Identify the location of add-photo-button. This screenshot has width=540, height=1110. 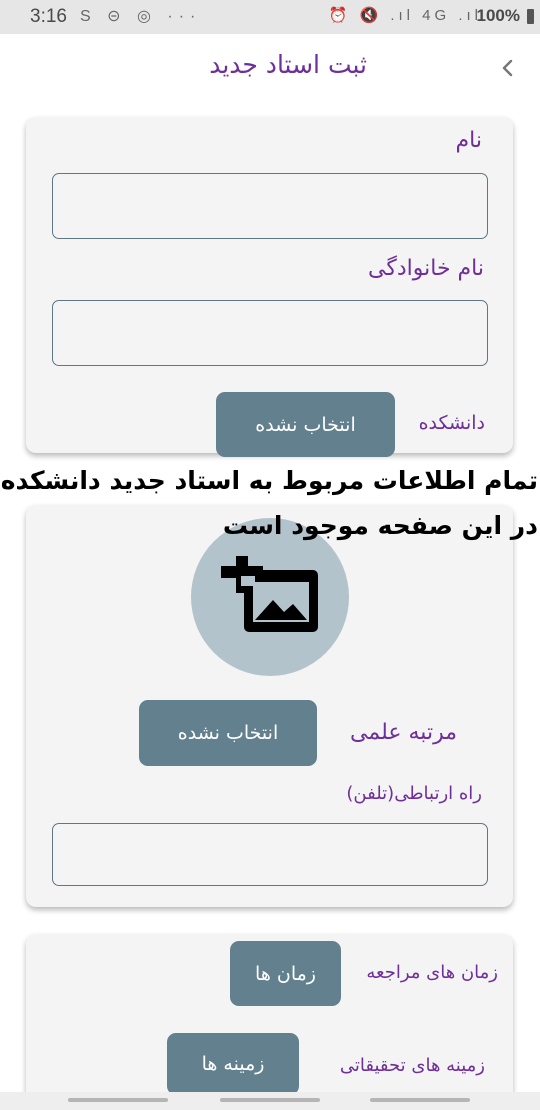
(270, 597).